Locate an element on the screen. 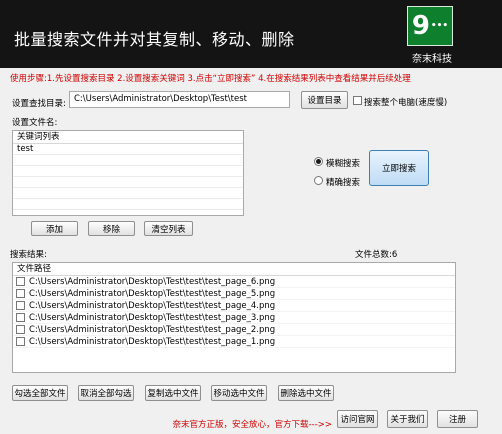 This screenshot has width=502, height=434. deselect-all-button: 取消全部勾选 is located at coordinates (106, 393).